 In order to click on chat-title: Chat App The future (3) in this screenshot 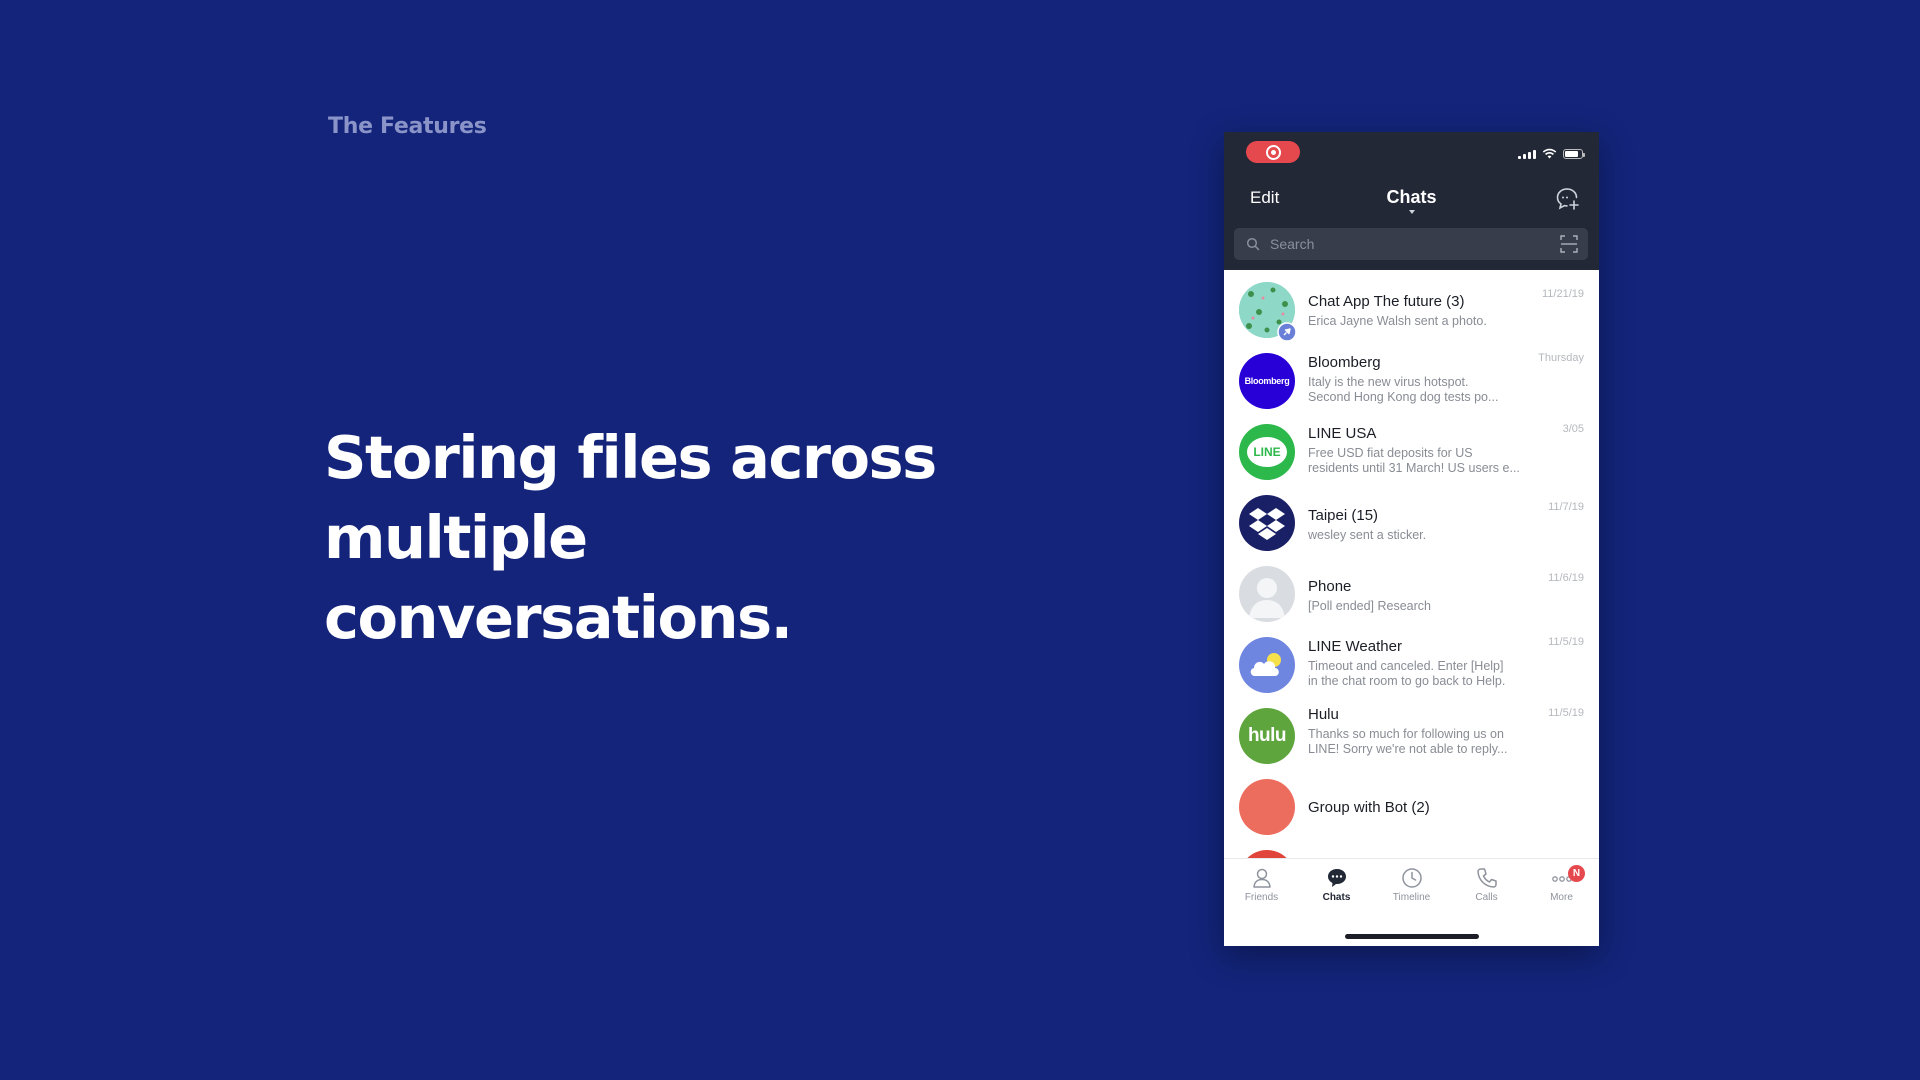, I will do `click(1386, 301)`.